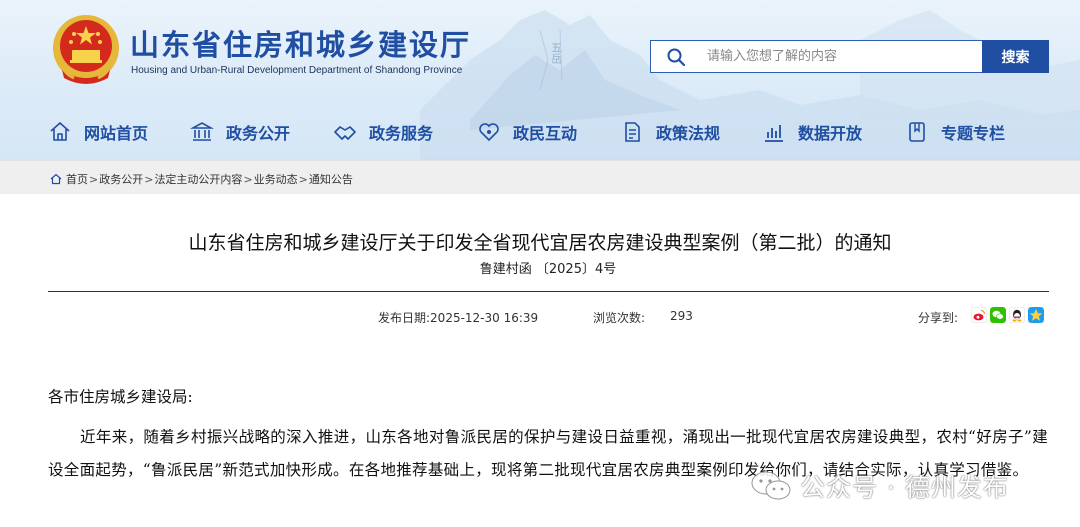 This screenshot has width=1080, height=527. I want to click on breadcrumb: 首页 > 政务公开 > 法定主动公开内容 > 业务动态 > 通知公告, so click(201, 179).